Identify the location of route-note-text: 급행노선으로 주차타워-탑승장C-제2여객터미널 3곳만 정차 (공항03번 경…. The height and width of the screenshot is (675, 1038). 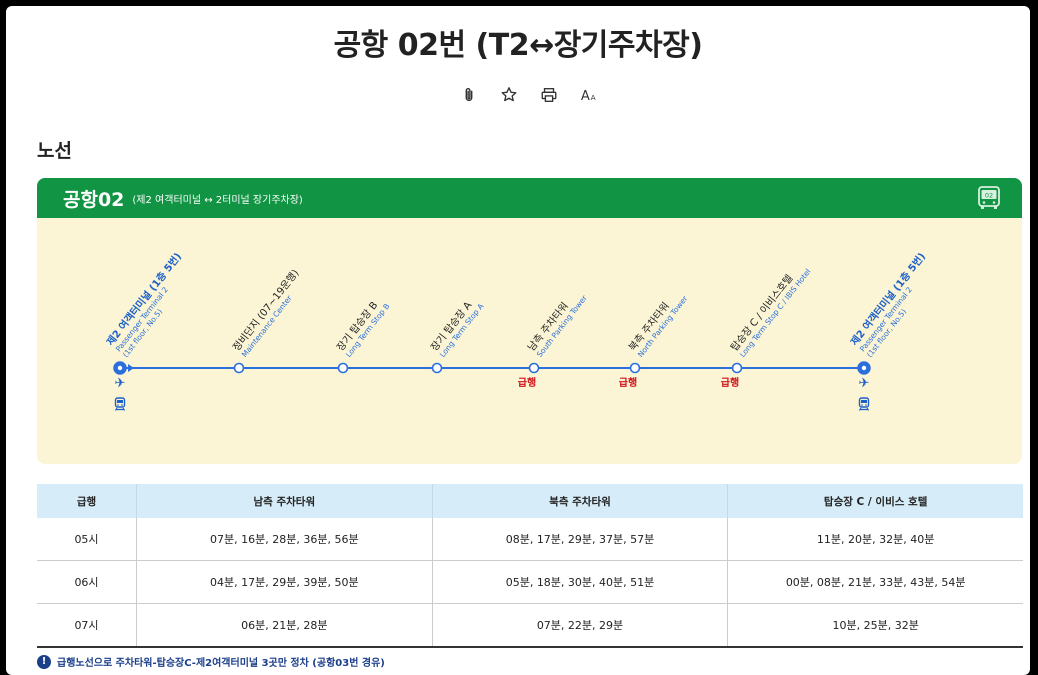
(221, 663).